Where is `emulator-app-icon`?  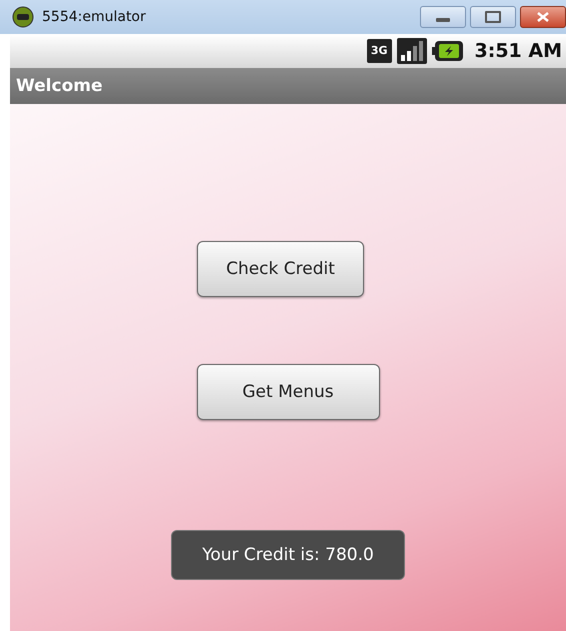 emulator-app-icon is located at coordinates (23, 17).